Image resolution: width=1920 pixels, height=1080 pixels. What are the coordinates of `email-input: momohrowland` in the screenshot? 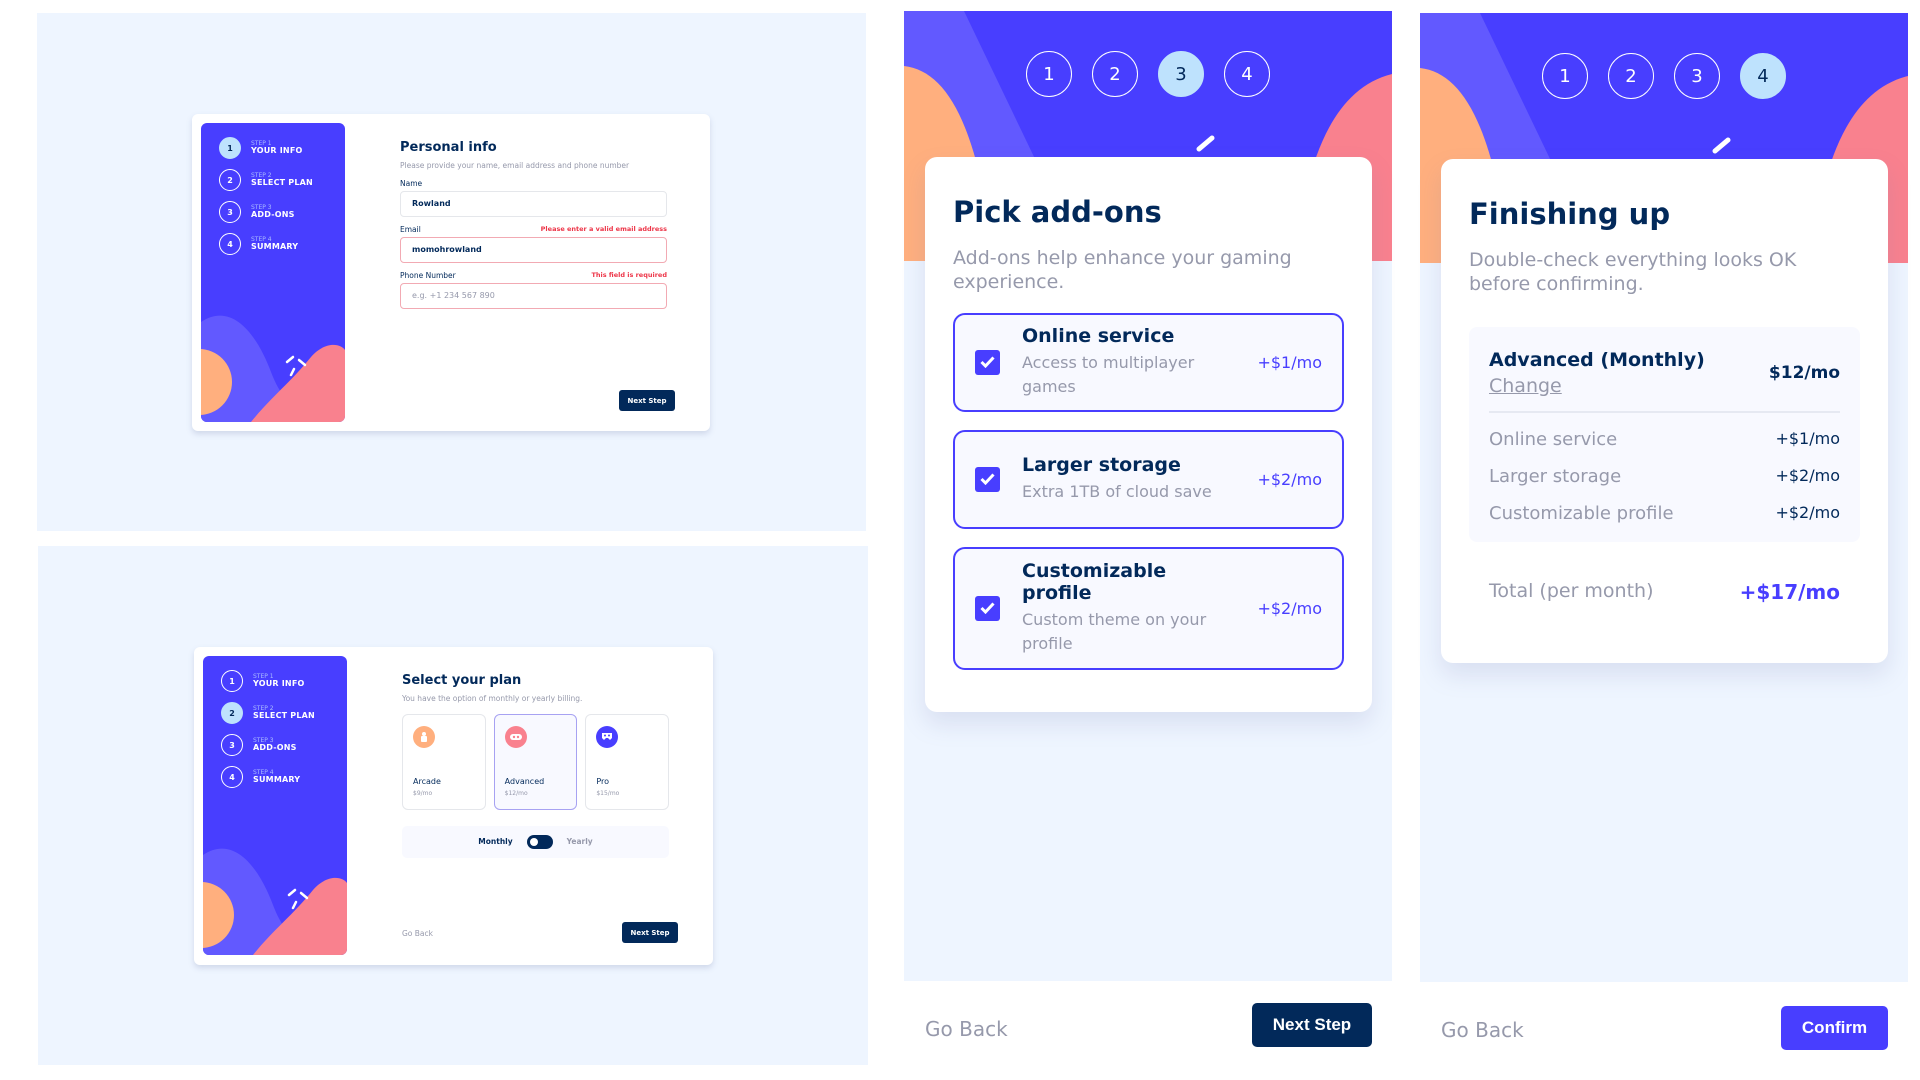 It's located at (533, 249).